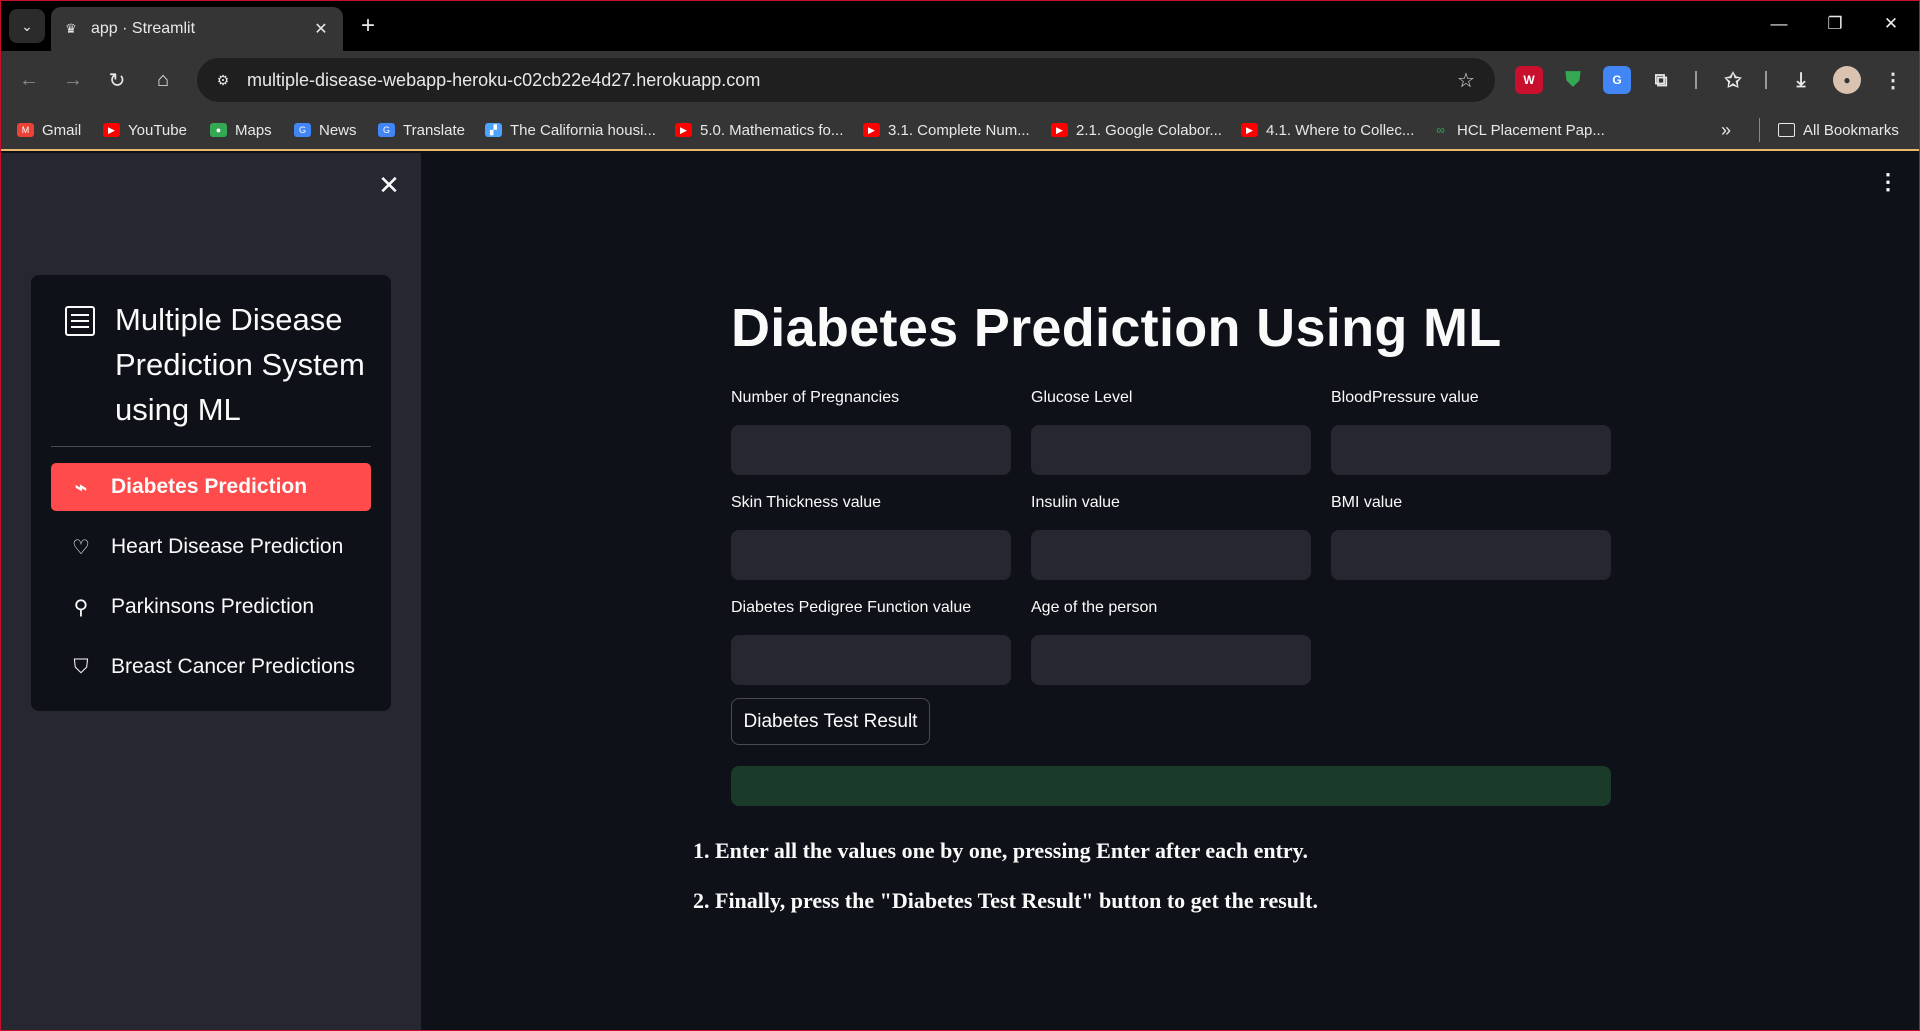  Describe the element at coordinates (1893, 80) in the screenshot. I see `browser-menu-icon: ⋮` at that location.